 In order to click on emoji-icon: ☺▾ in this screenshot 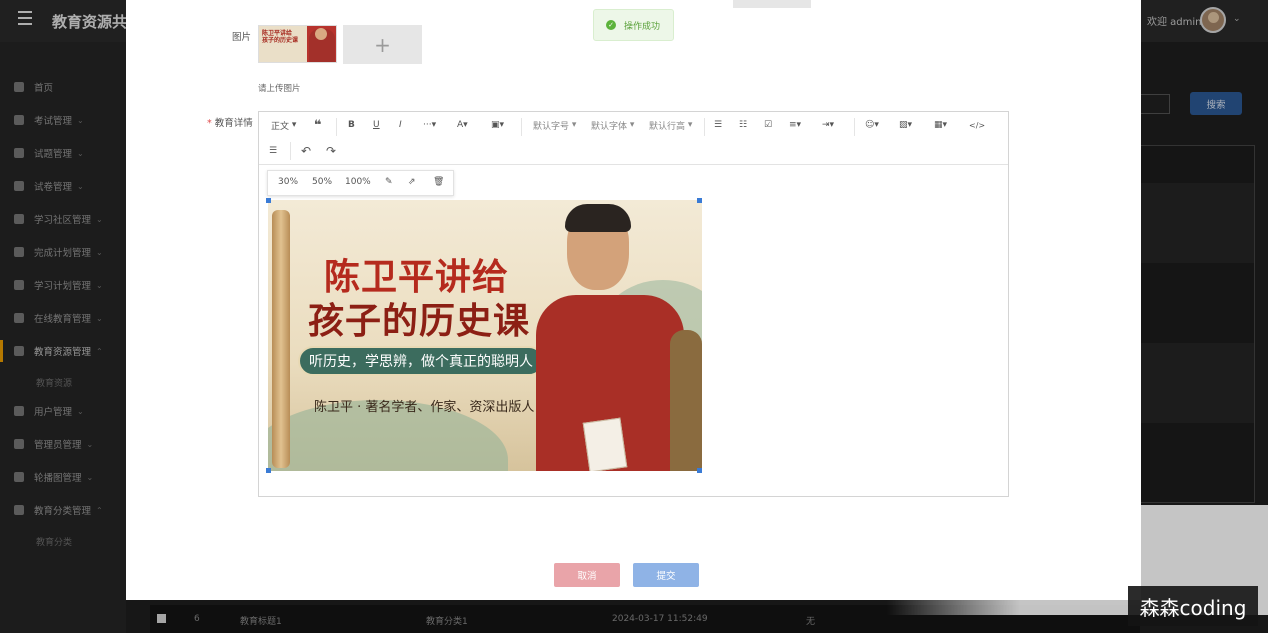, I will do `click(872, 125)`.